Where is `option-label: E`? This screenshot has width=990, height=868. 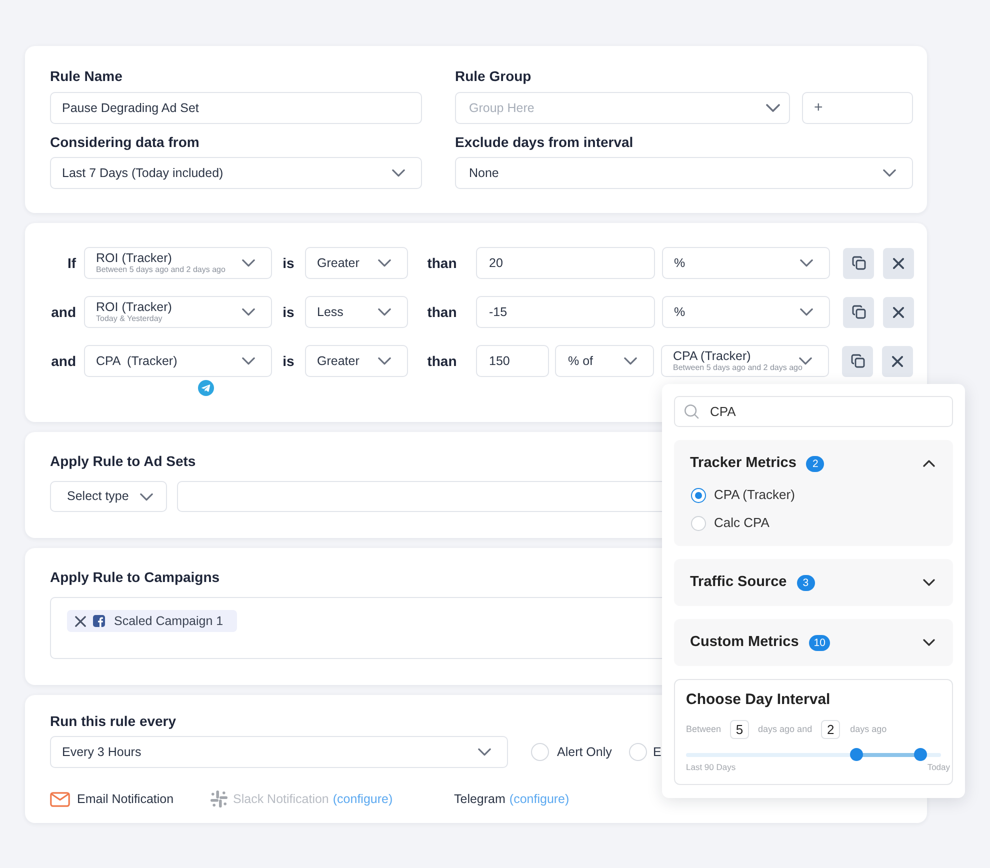
option-label: E is located at coordinates (657, 752).